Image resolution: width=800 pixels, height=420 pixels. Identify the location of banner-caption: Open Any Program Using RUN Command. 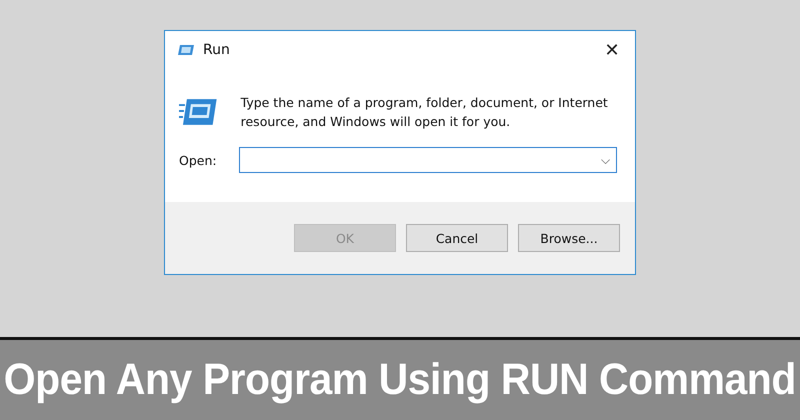
(400, 380).